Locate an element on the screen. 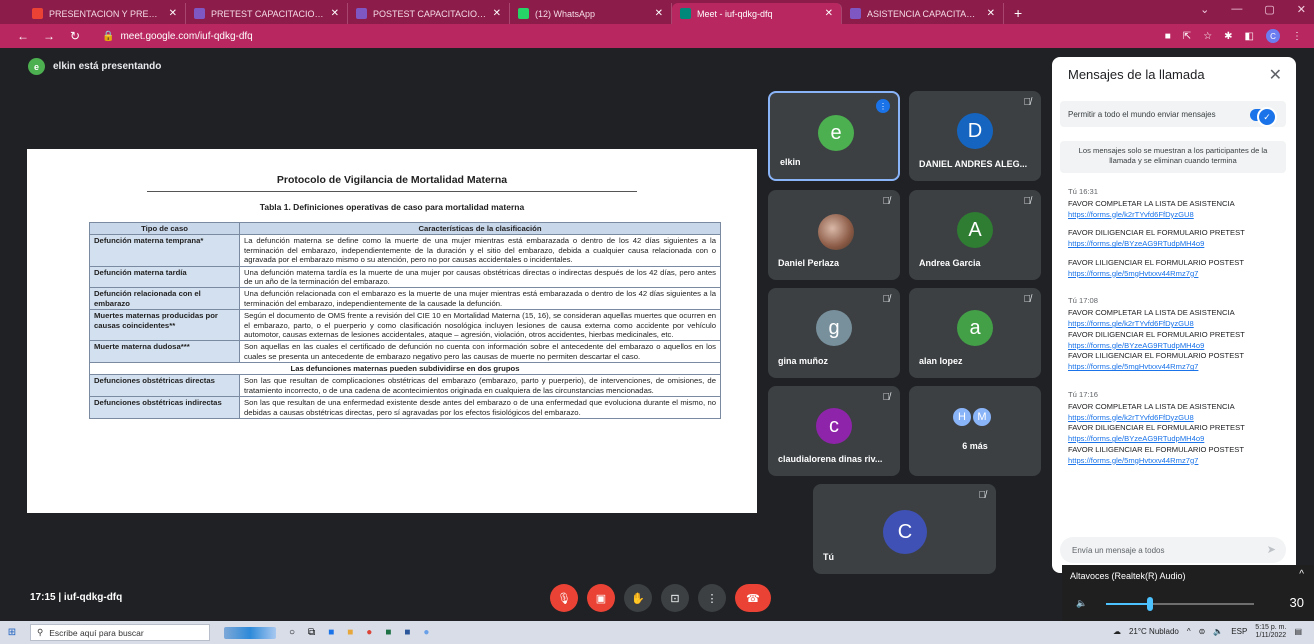  send-icon: ➤ is located at coordinates (1271, 549).